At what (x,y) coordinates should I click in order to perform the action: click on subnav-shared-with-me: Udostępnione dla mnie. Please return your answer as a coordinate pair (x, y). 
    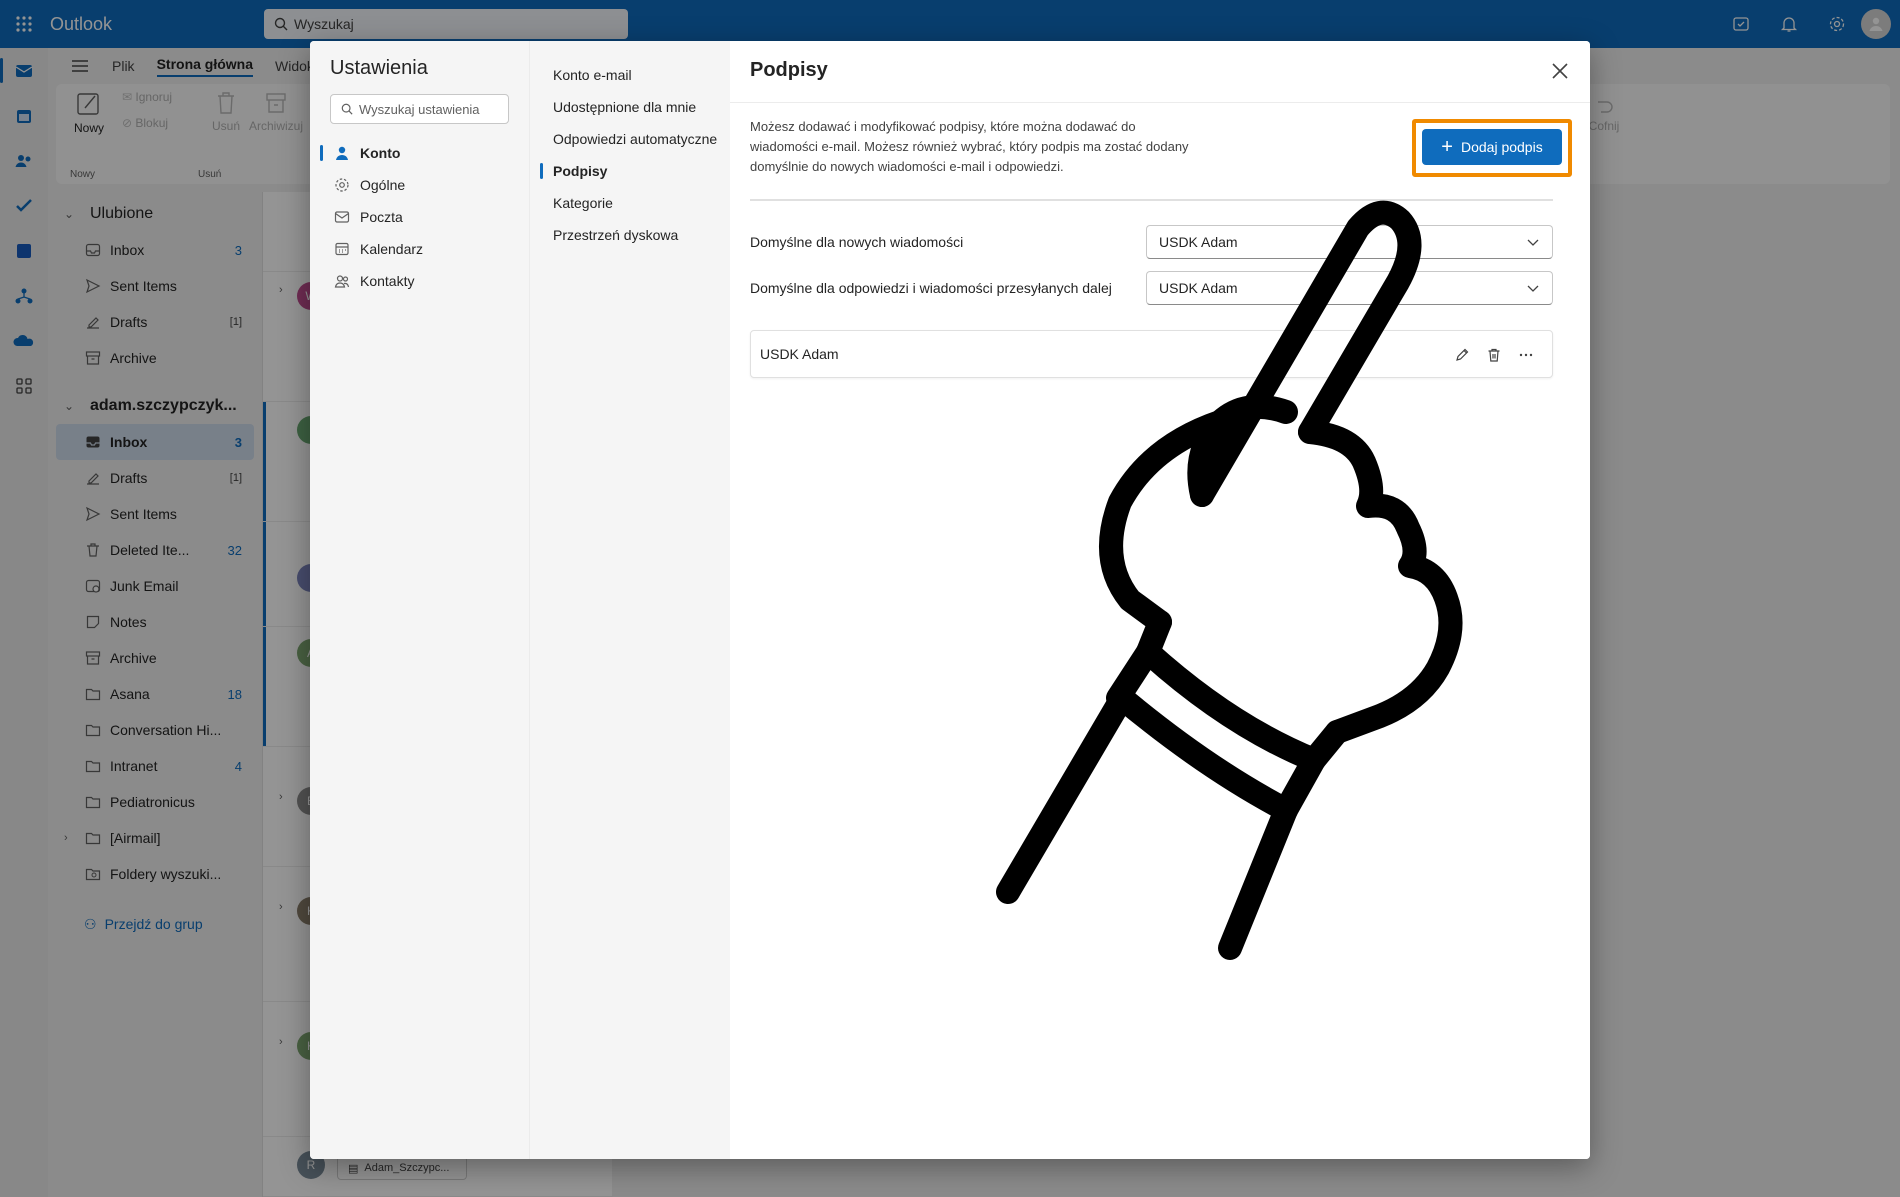
    Looking at the image, I should click on (633, 107).